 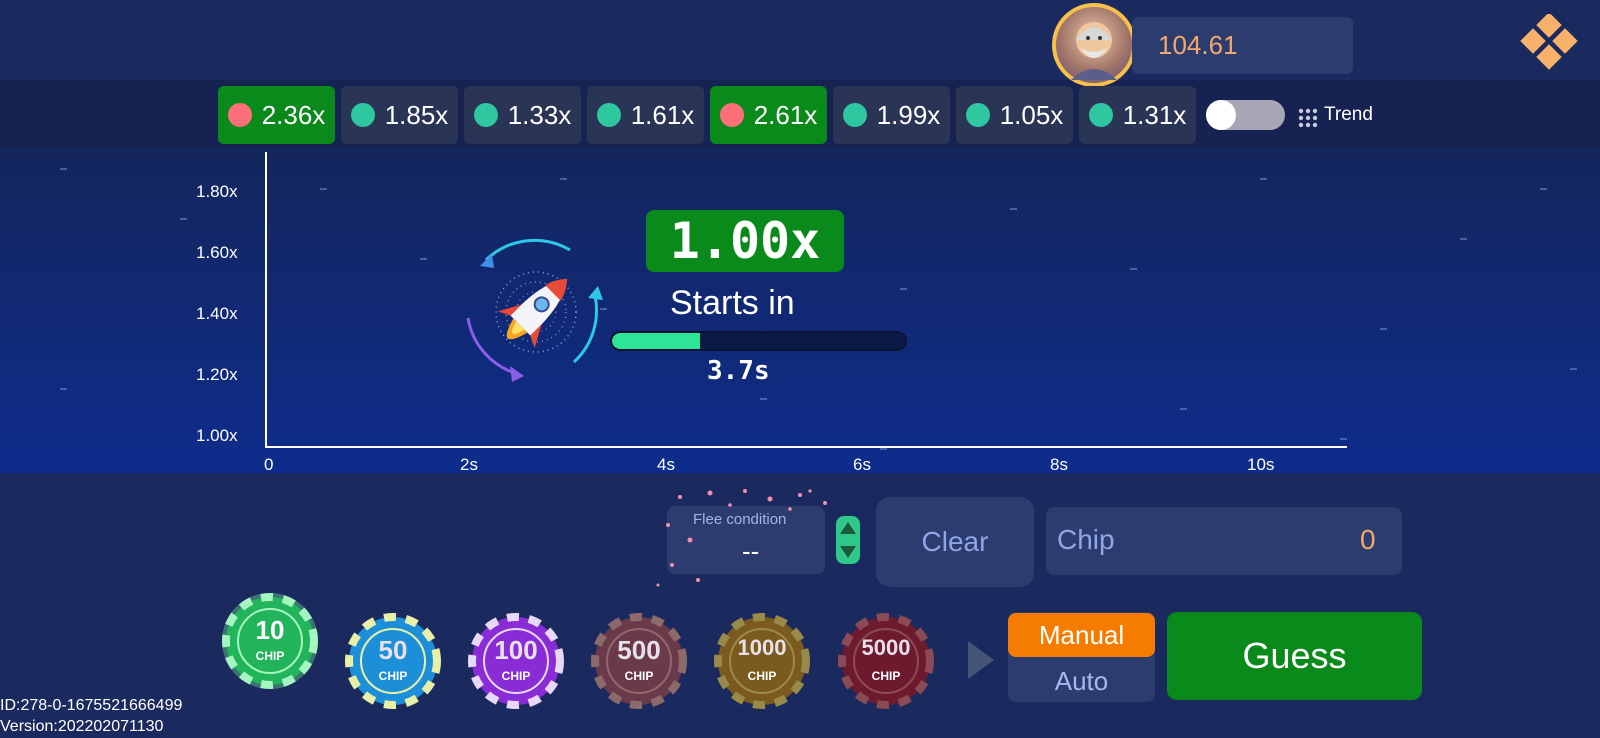 What do you see at coordinates (536, 312) in the screenshot?
I see `rocket-icon` at bounding box center [536, 312].